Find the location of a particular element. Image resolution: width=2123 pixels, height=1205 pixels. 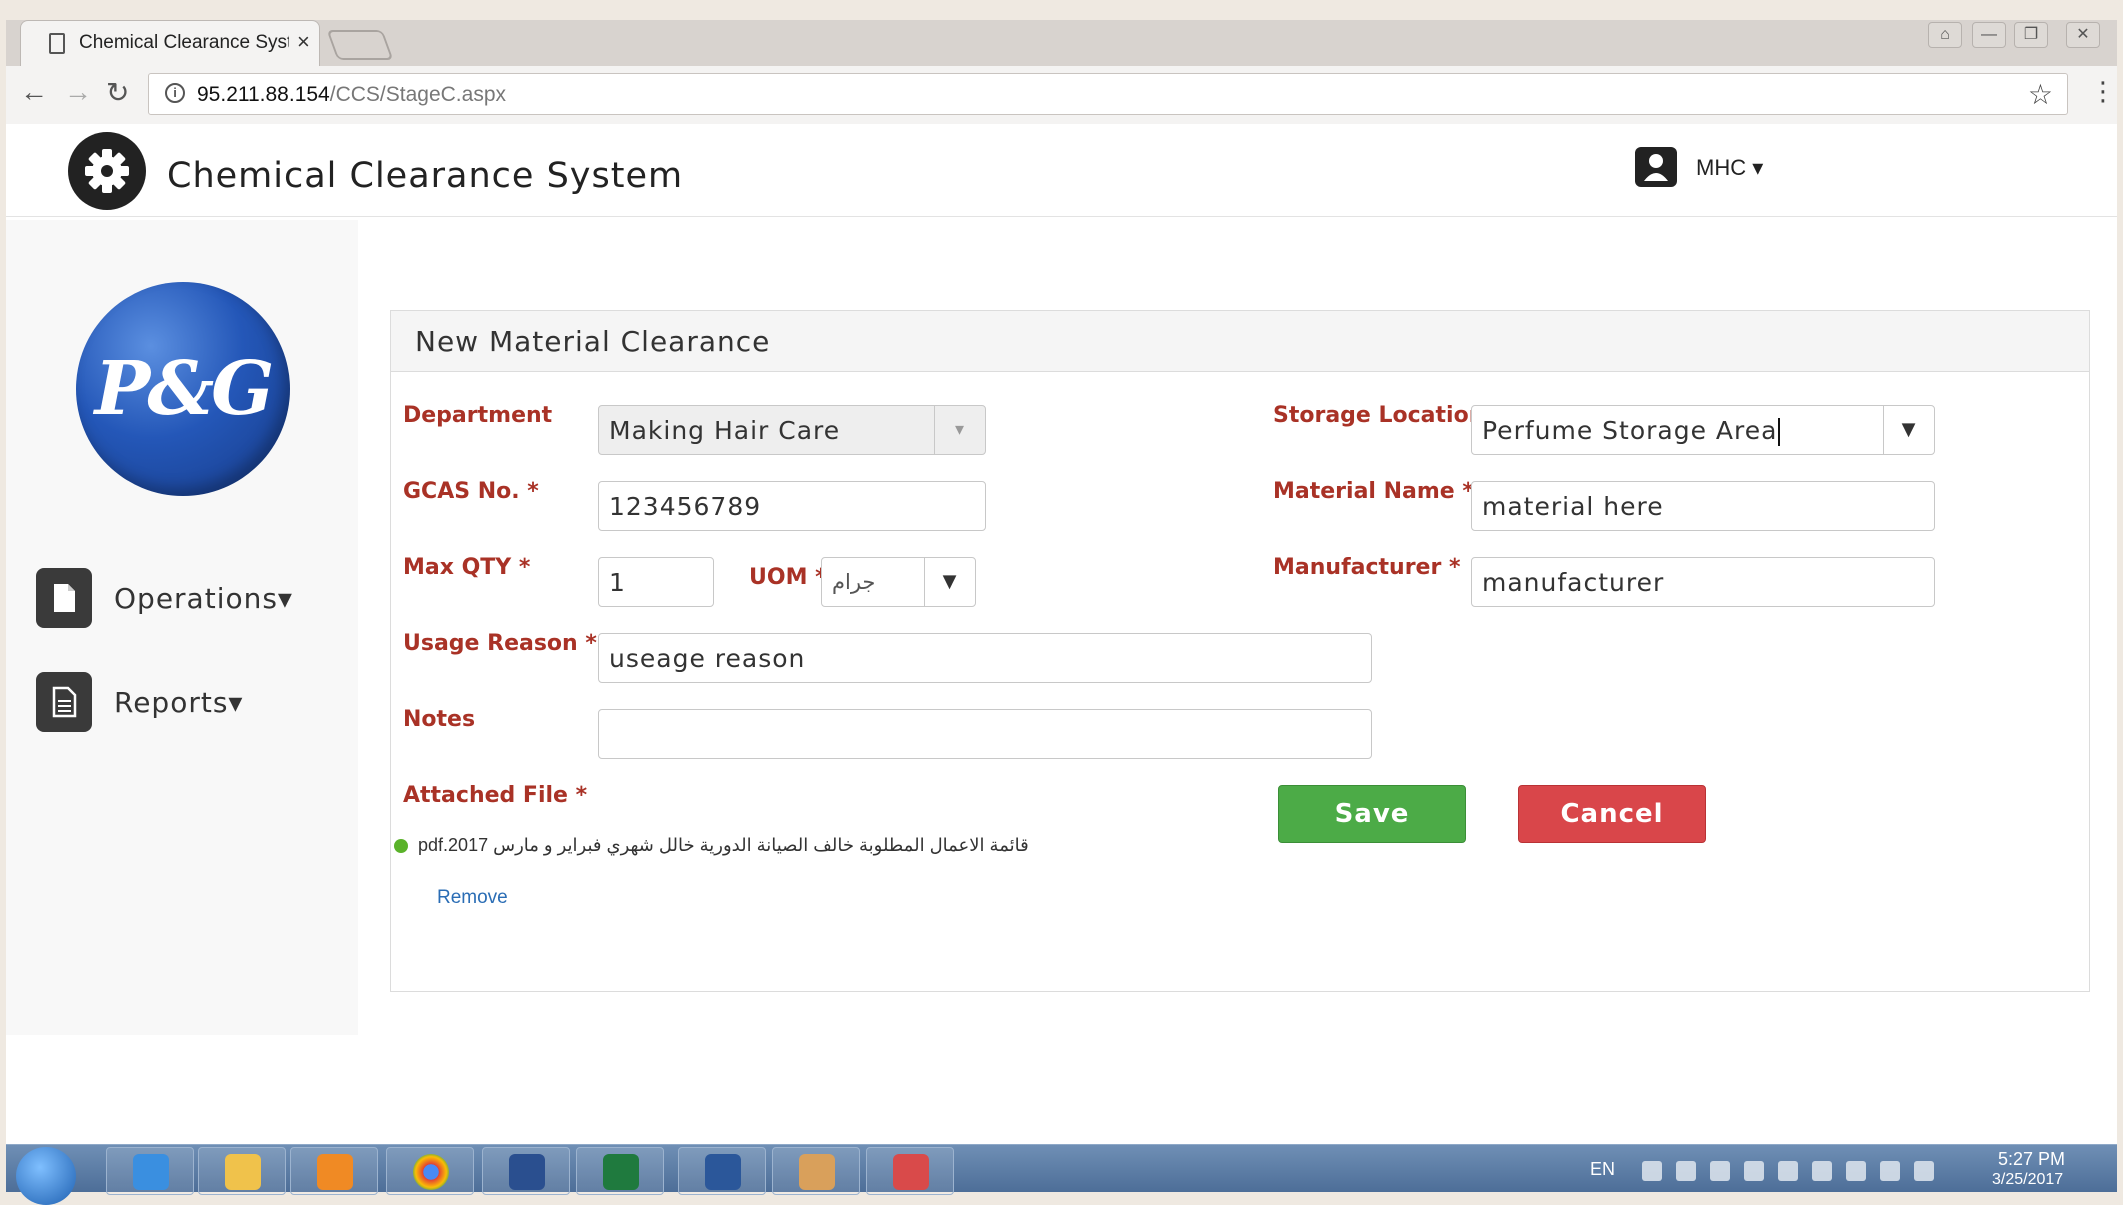

file-icon is located at coordinates (64, 598).